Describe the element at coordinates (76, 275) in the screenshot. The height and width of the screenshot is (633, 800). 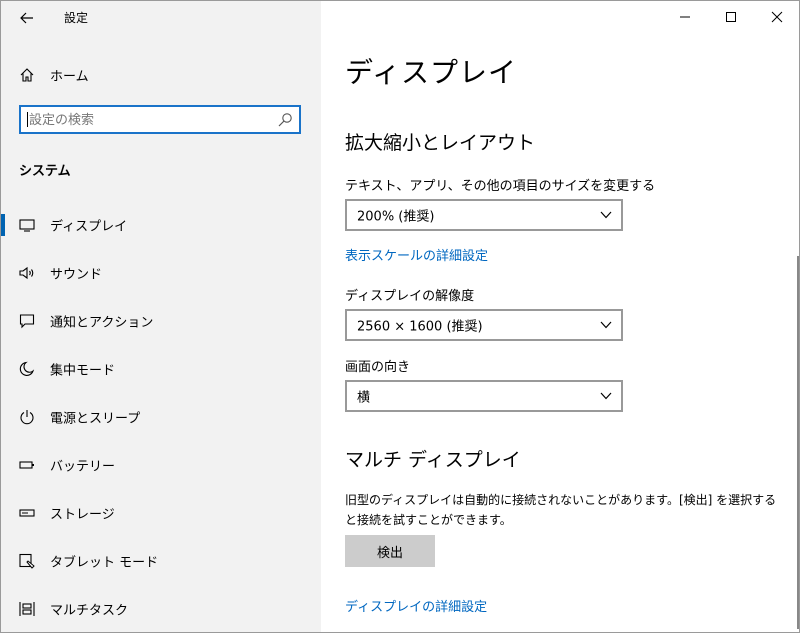
I see `sidebar-item-label: サウンド` at that location.